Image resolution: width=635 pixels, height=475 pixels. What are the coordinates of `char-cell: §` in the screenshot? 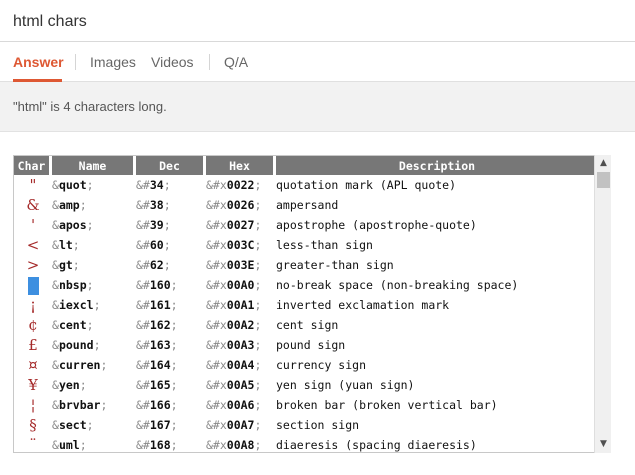 It's located at (33, 425).